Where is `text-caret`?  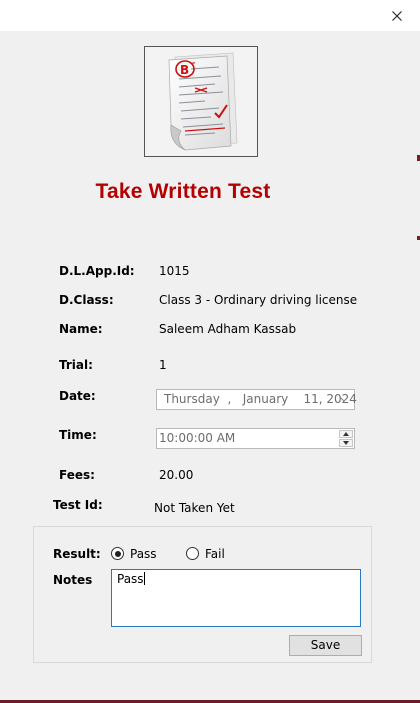 text-caret is located at coordinates (144, 578).